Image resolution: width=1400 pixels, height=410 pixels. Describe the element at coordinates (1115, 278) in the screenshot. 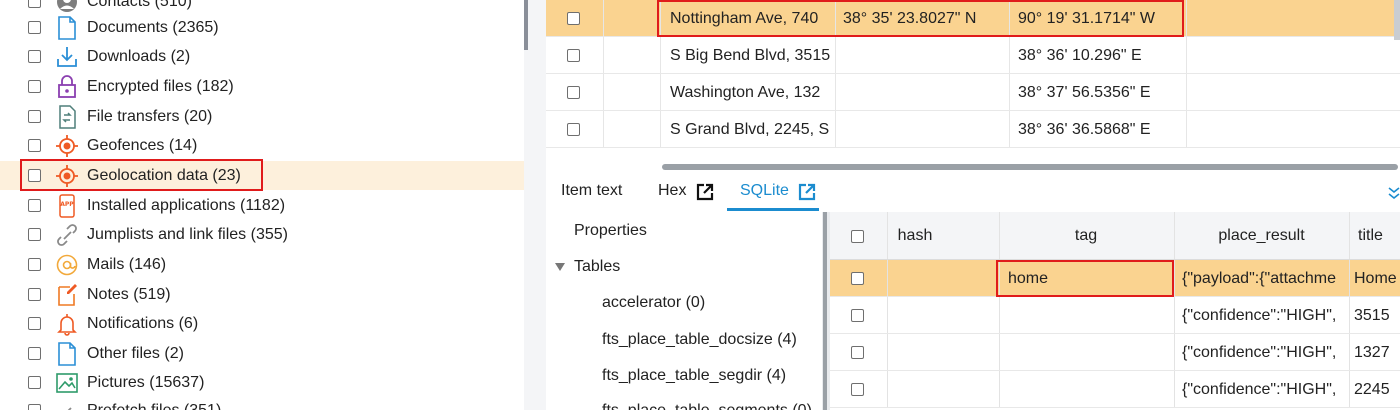

I see `table-row: home {"payload":{"attachme Home` at that location.